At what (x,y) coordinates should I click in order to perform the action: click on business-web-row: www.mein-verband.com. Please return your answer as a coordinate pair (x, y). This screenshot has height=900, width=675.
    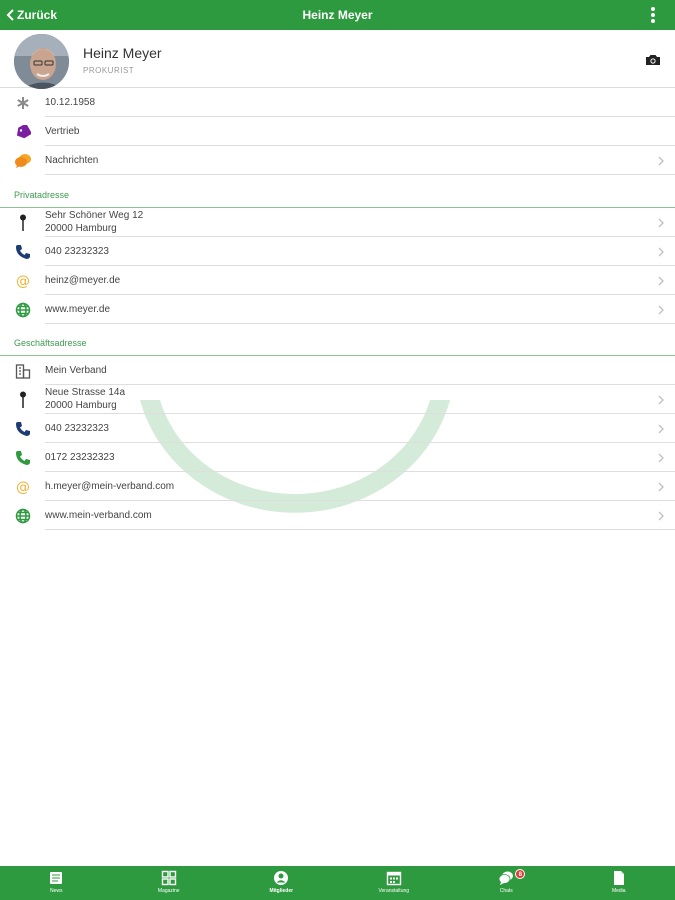
    Looking at the image, I should click on (337, 515).